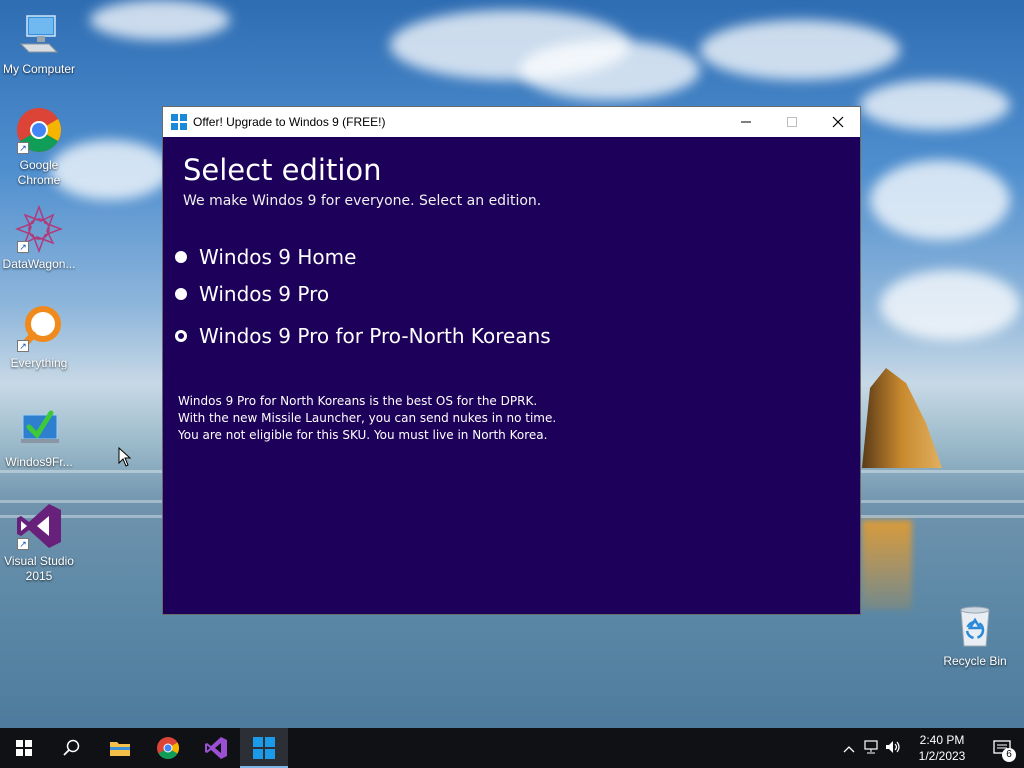  I want to click on network-icon, so click(871, 748).